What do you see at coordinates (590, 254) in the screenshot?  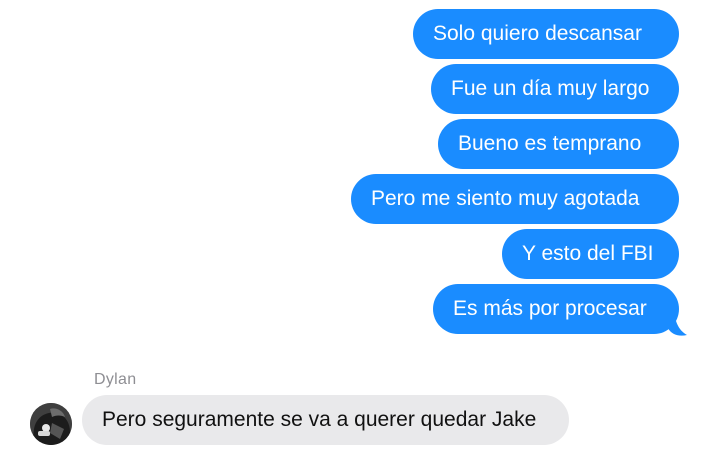 I see `outgoing-message: Y esto del FBI` at bounding box center [590, 254].